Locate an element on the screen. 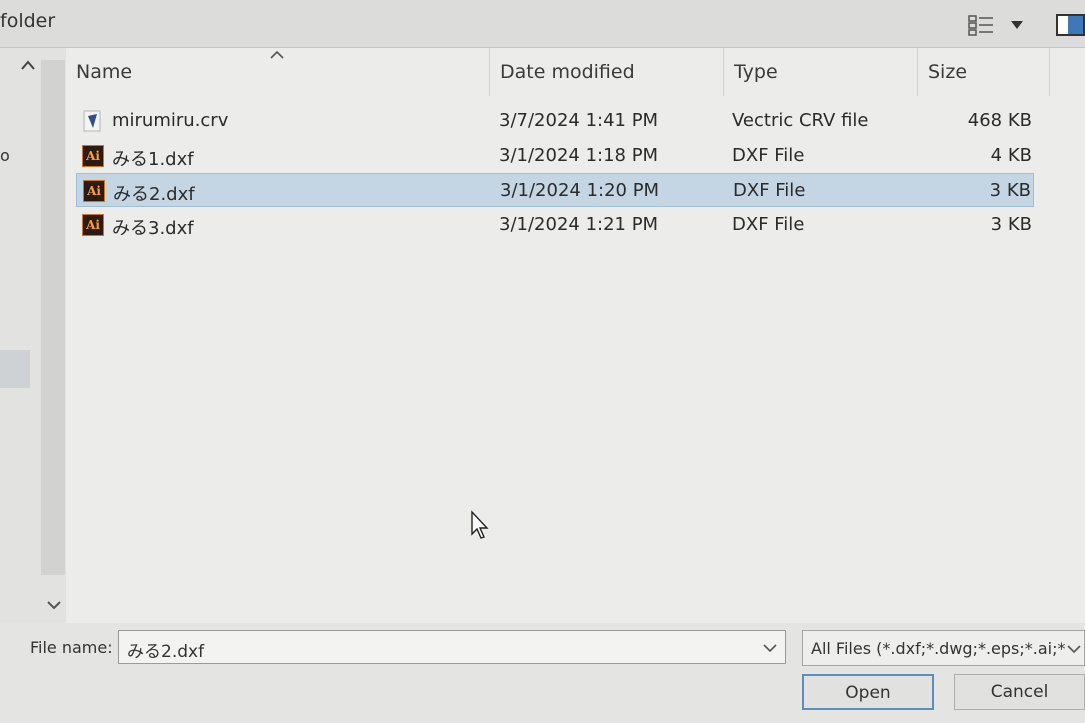 Image resolution: width=1085 pixels, height=723 pixels. sort-ascending-icon is located at coordinates (277, 54).